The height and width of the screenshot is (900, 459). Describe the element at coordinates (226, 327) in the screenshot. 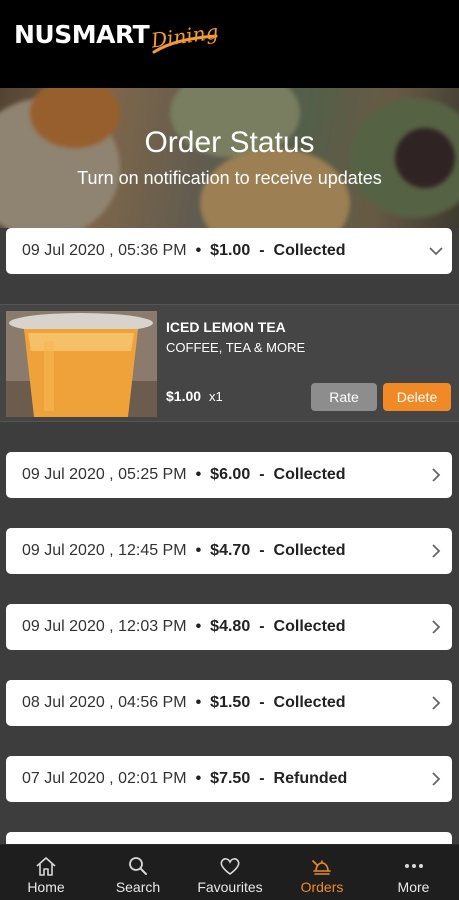

I see `item-name: ICED LEMON TEA` at that location.